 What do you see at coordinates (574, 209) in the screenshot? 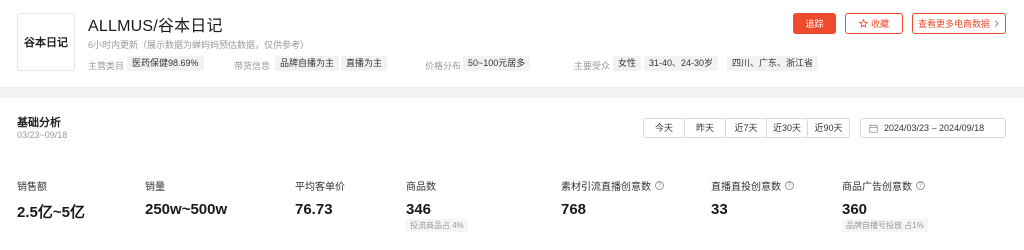
I see `metric-value: 768` at bounding box center [574, 209].